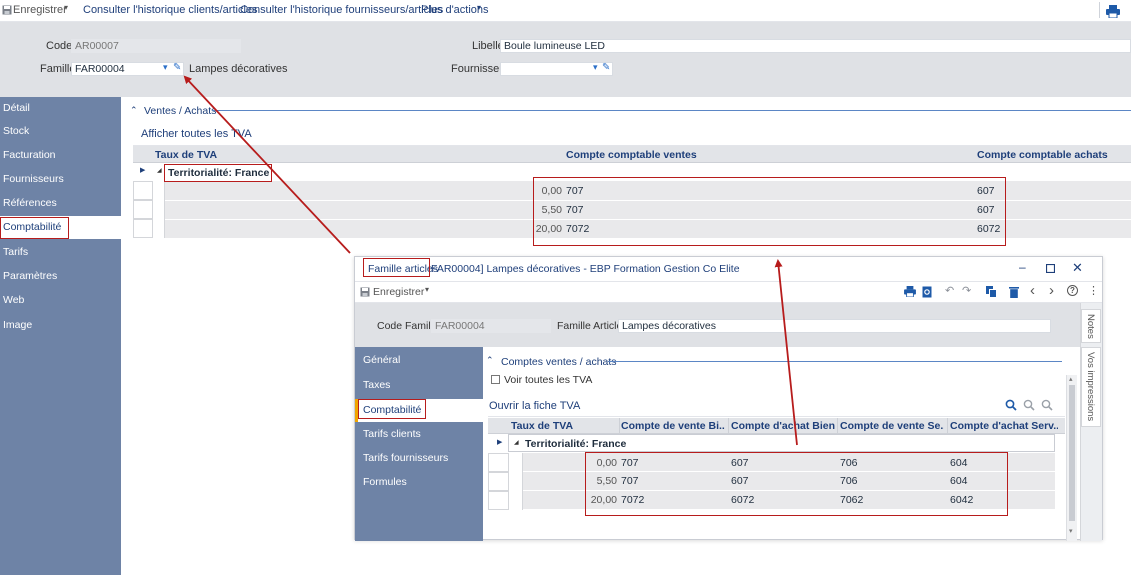  What do you see at coordinates (267, 164) in the screenshot?
I see `arrow-to-famille-field` at bounding box center [267, 164].